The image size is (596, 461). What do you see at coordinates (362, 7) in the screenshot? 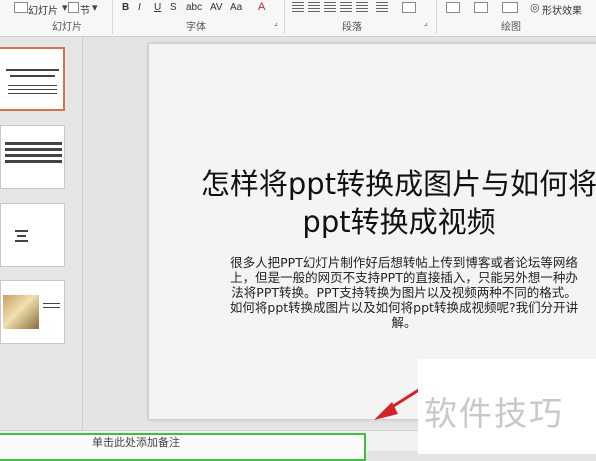
I see `distributed-icon` at bounding box center [362, 7].